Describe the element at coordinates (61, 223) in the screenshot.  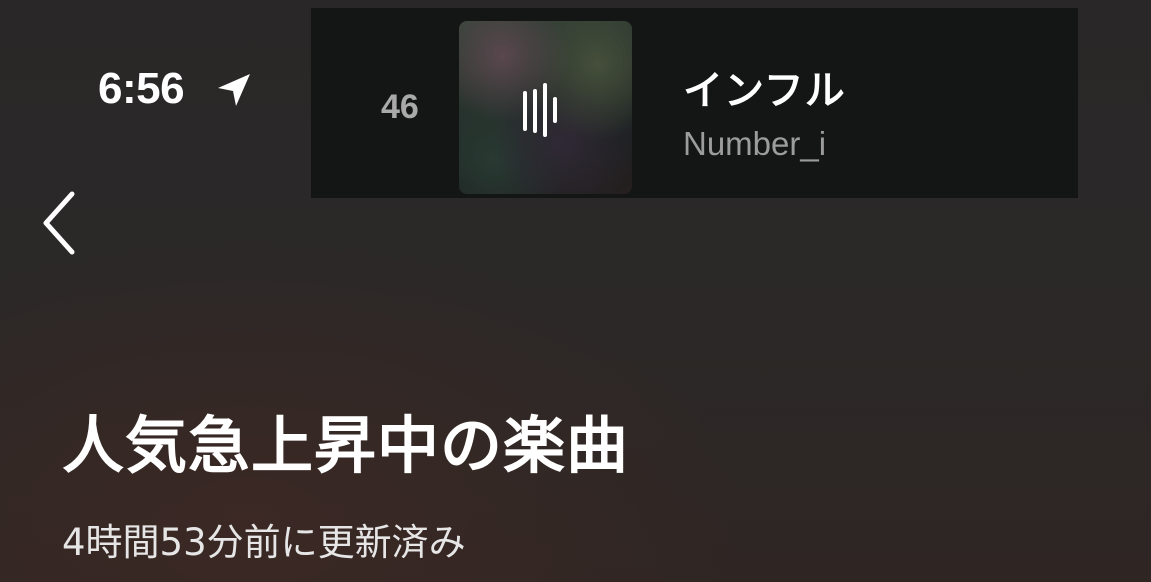
I see `chevron-left-icon` at that location.